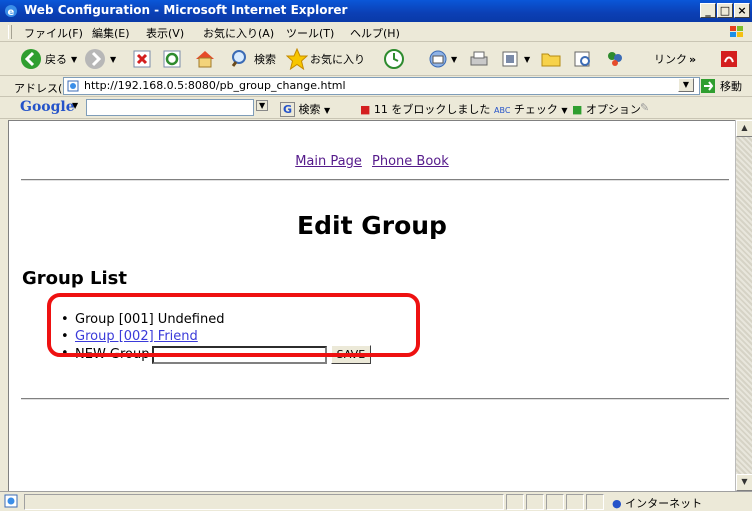 The height and width of the screenshot is (511, 752). I want to click on mail-button: ▼, so click(442, 59).